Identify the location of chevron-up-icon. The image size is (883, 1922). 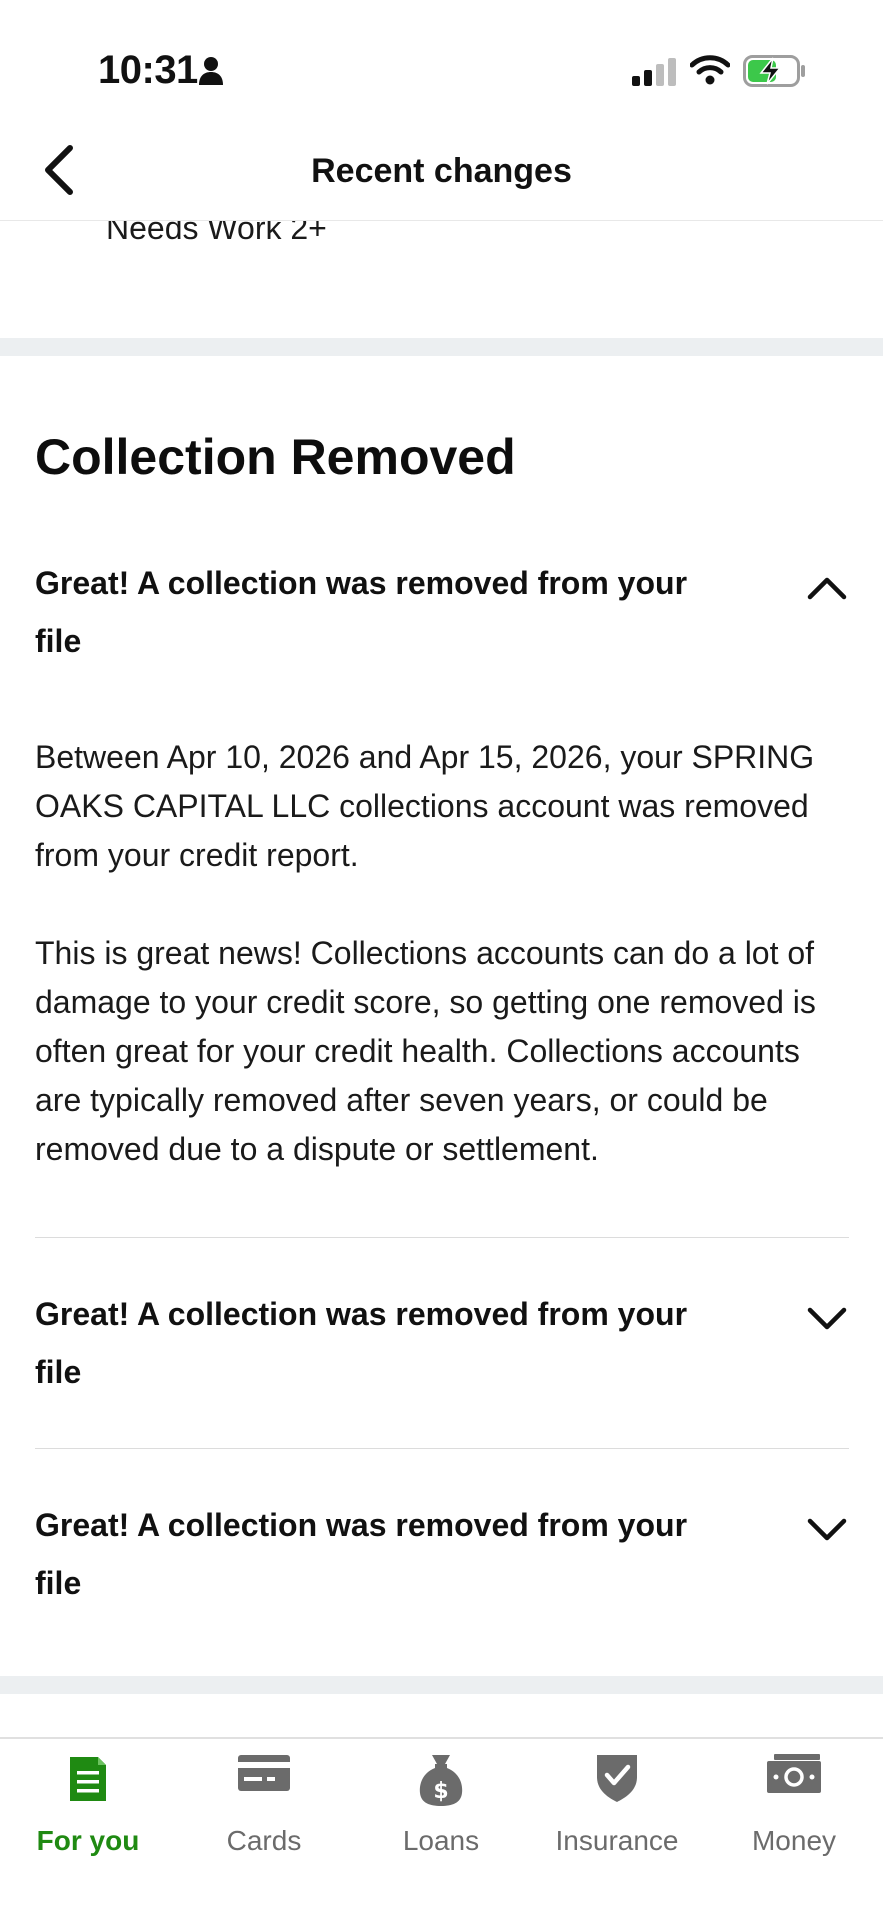
(827, 588).